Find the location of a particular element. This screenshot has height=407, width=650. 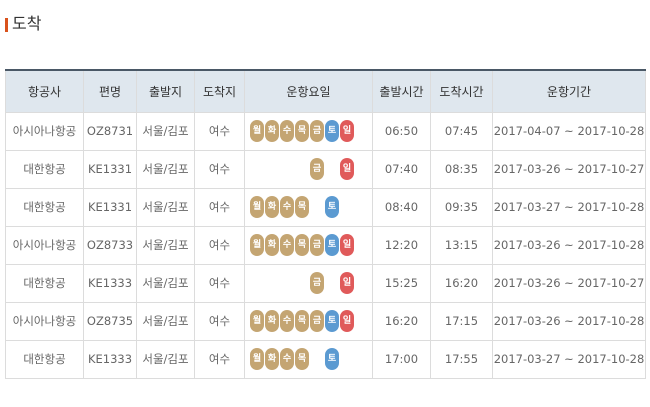

departure-time-cell: 16:20 is located at coordinates (401, 321).